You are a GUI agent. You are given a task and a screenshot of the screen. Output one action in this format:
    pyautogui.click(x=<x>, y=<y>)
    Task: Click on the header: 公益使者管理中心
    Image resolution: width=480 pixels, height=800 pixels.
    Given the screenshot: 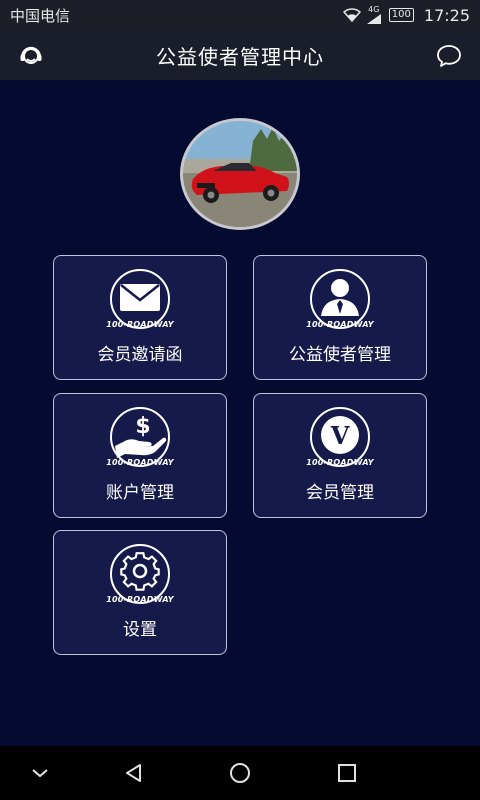 What is the action you would take?
    pyautogui.click(x=240, y=55)
    